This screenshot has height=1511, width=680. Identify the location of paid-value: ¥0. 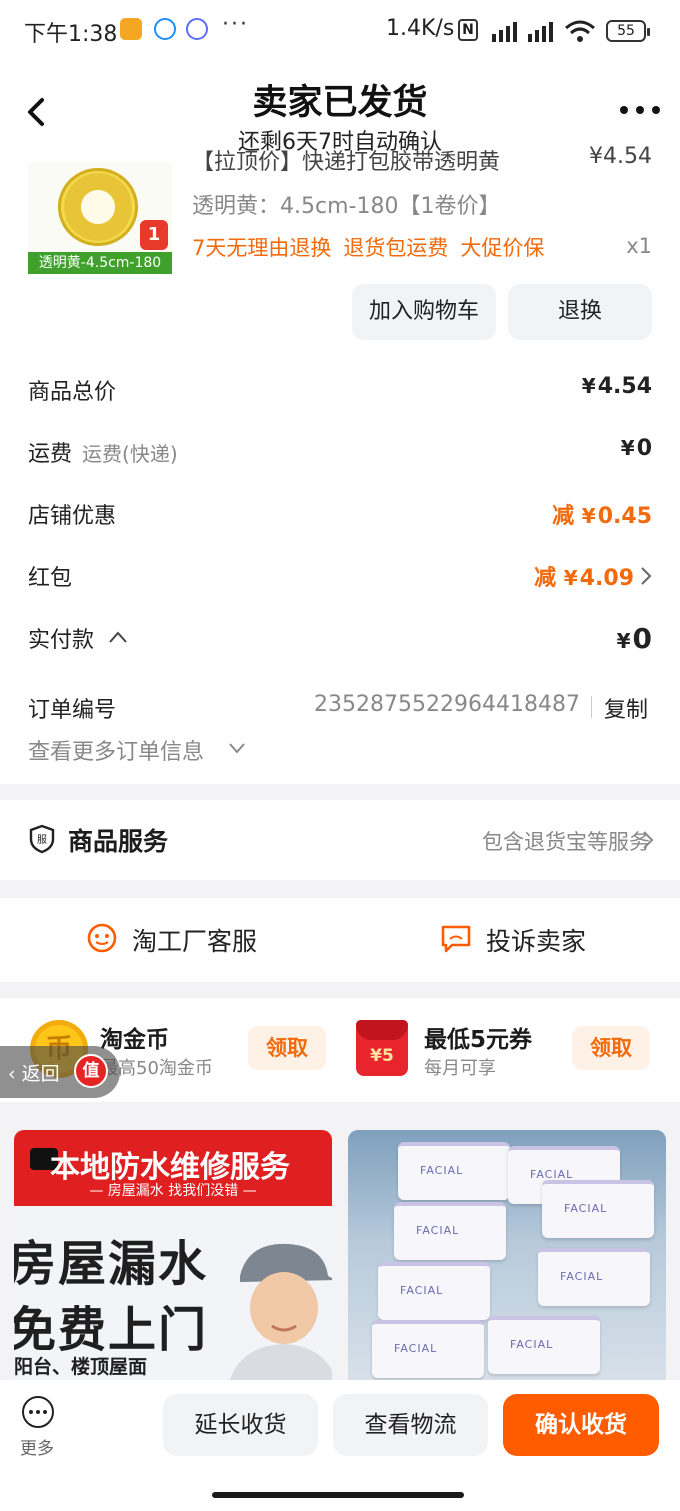
(634, 638).